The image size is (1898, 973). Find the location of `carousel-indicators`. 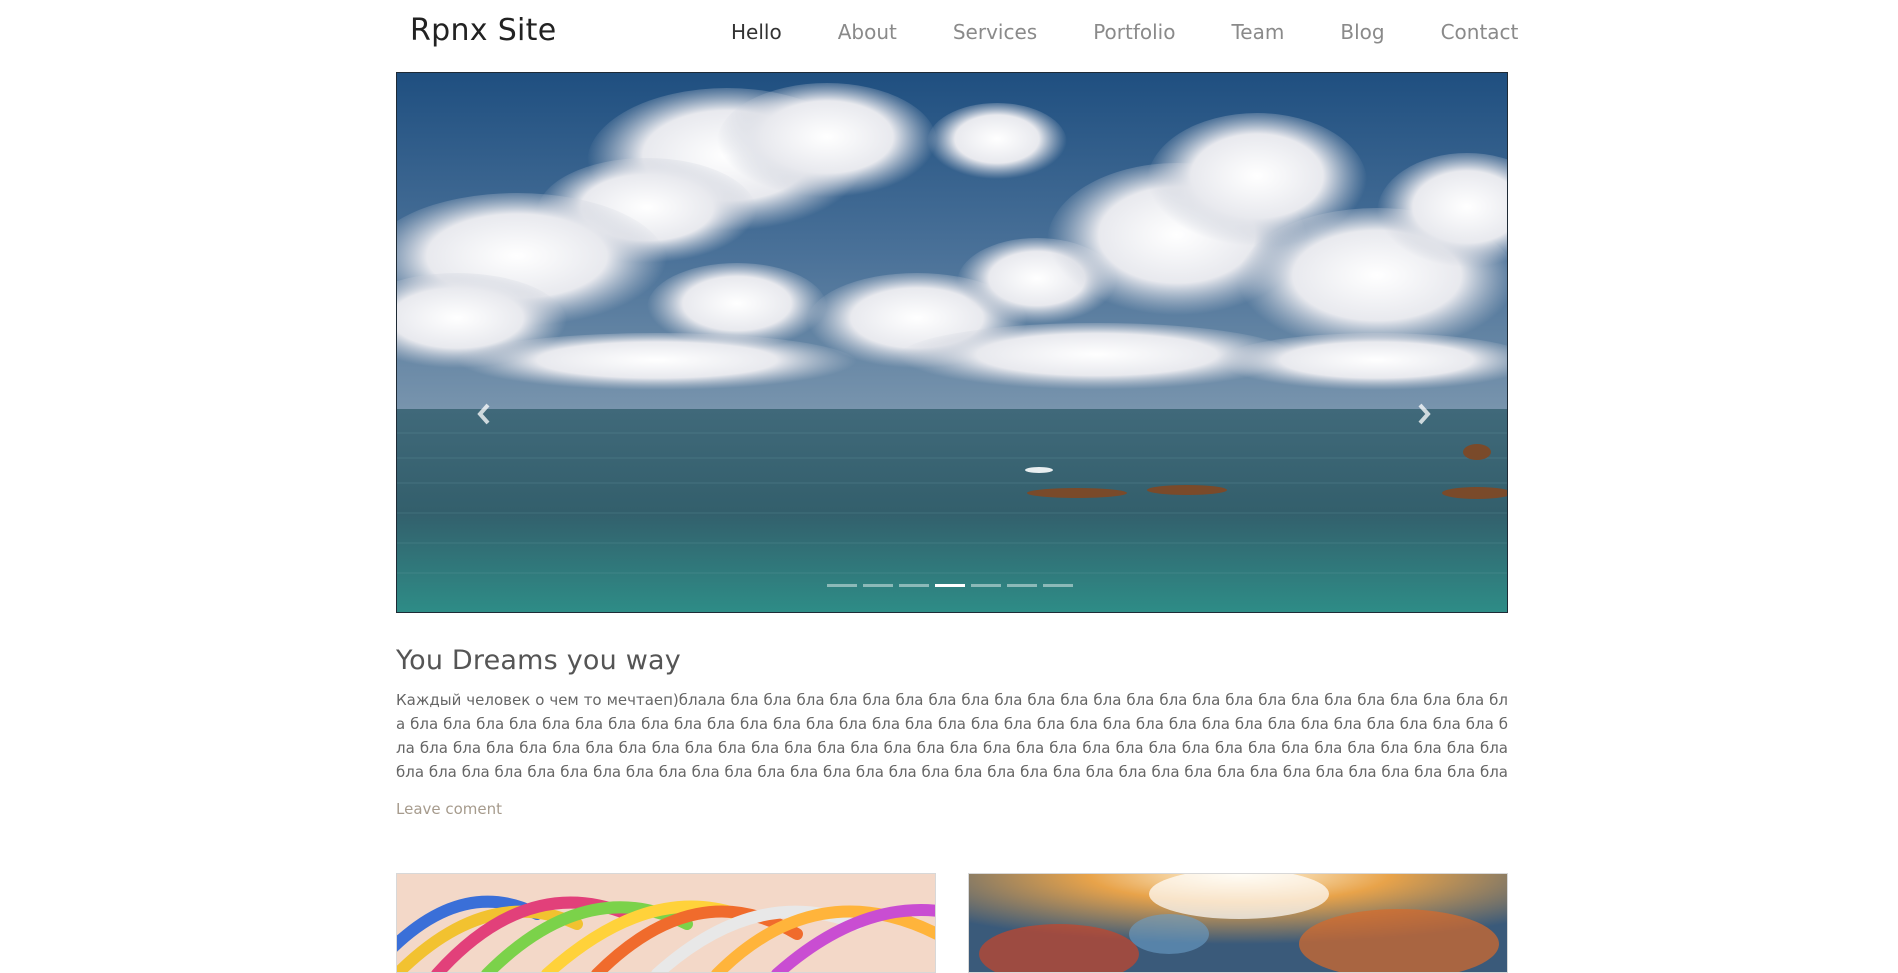

carousel-indicators is located at coordinates (950, 585).